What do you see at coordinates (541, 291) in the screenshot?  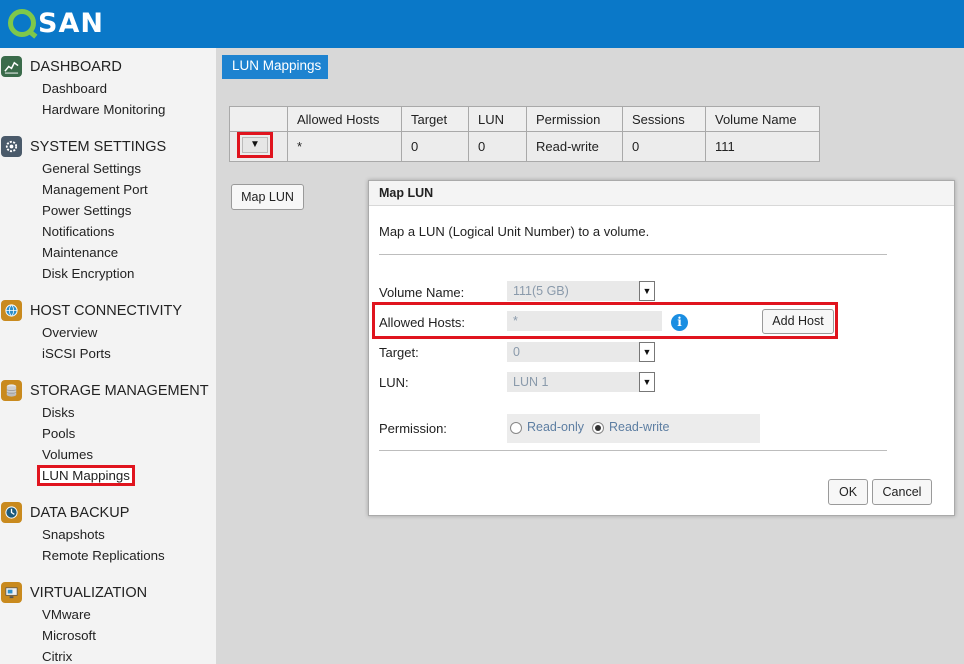 I see `volume-name-value: 111(5 GB)` at bounding box center [541, 291].